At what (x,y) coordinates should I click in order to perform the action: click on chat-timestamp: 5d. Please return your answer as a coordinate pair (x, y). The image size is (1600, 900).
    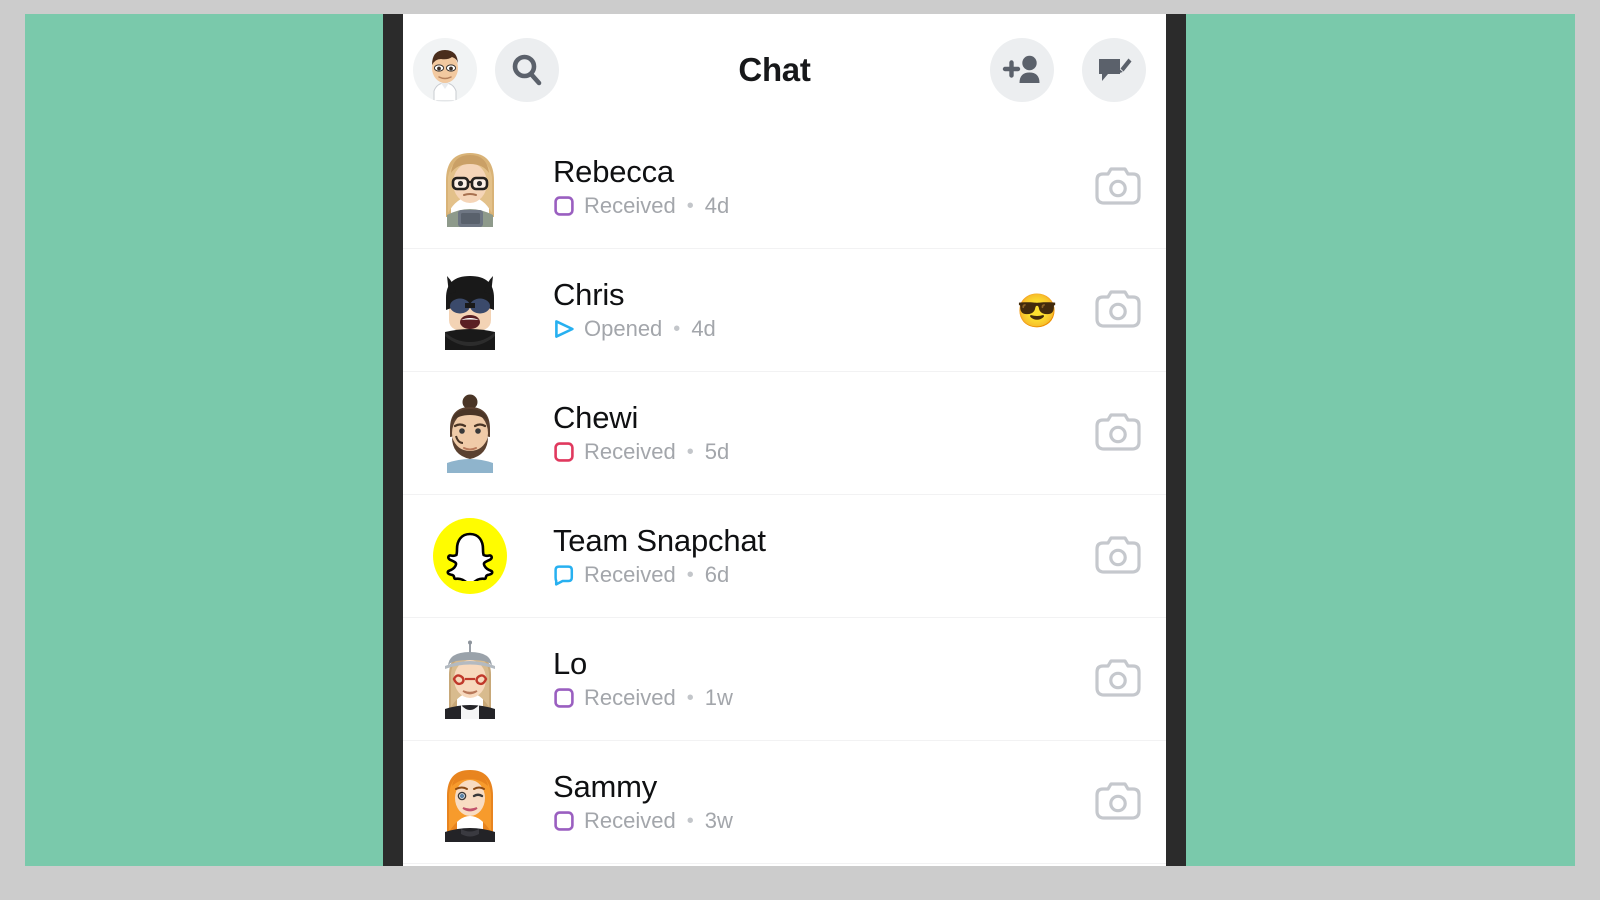
    Looking at the image, I should click on (717, 451).